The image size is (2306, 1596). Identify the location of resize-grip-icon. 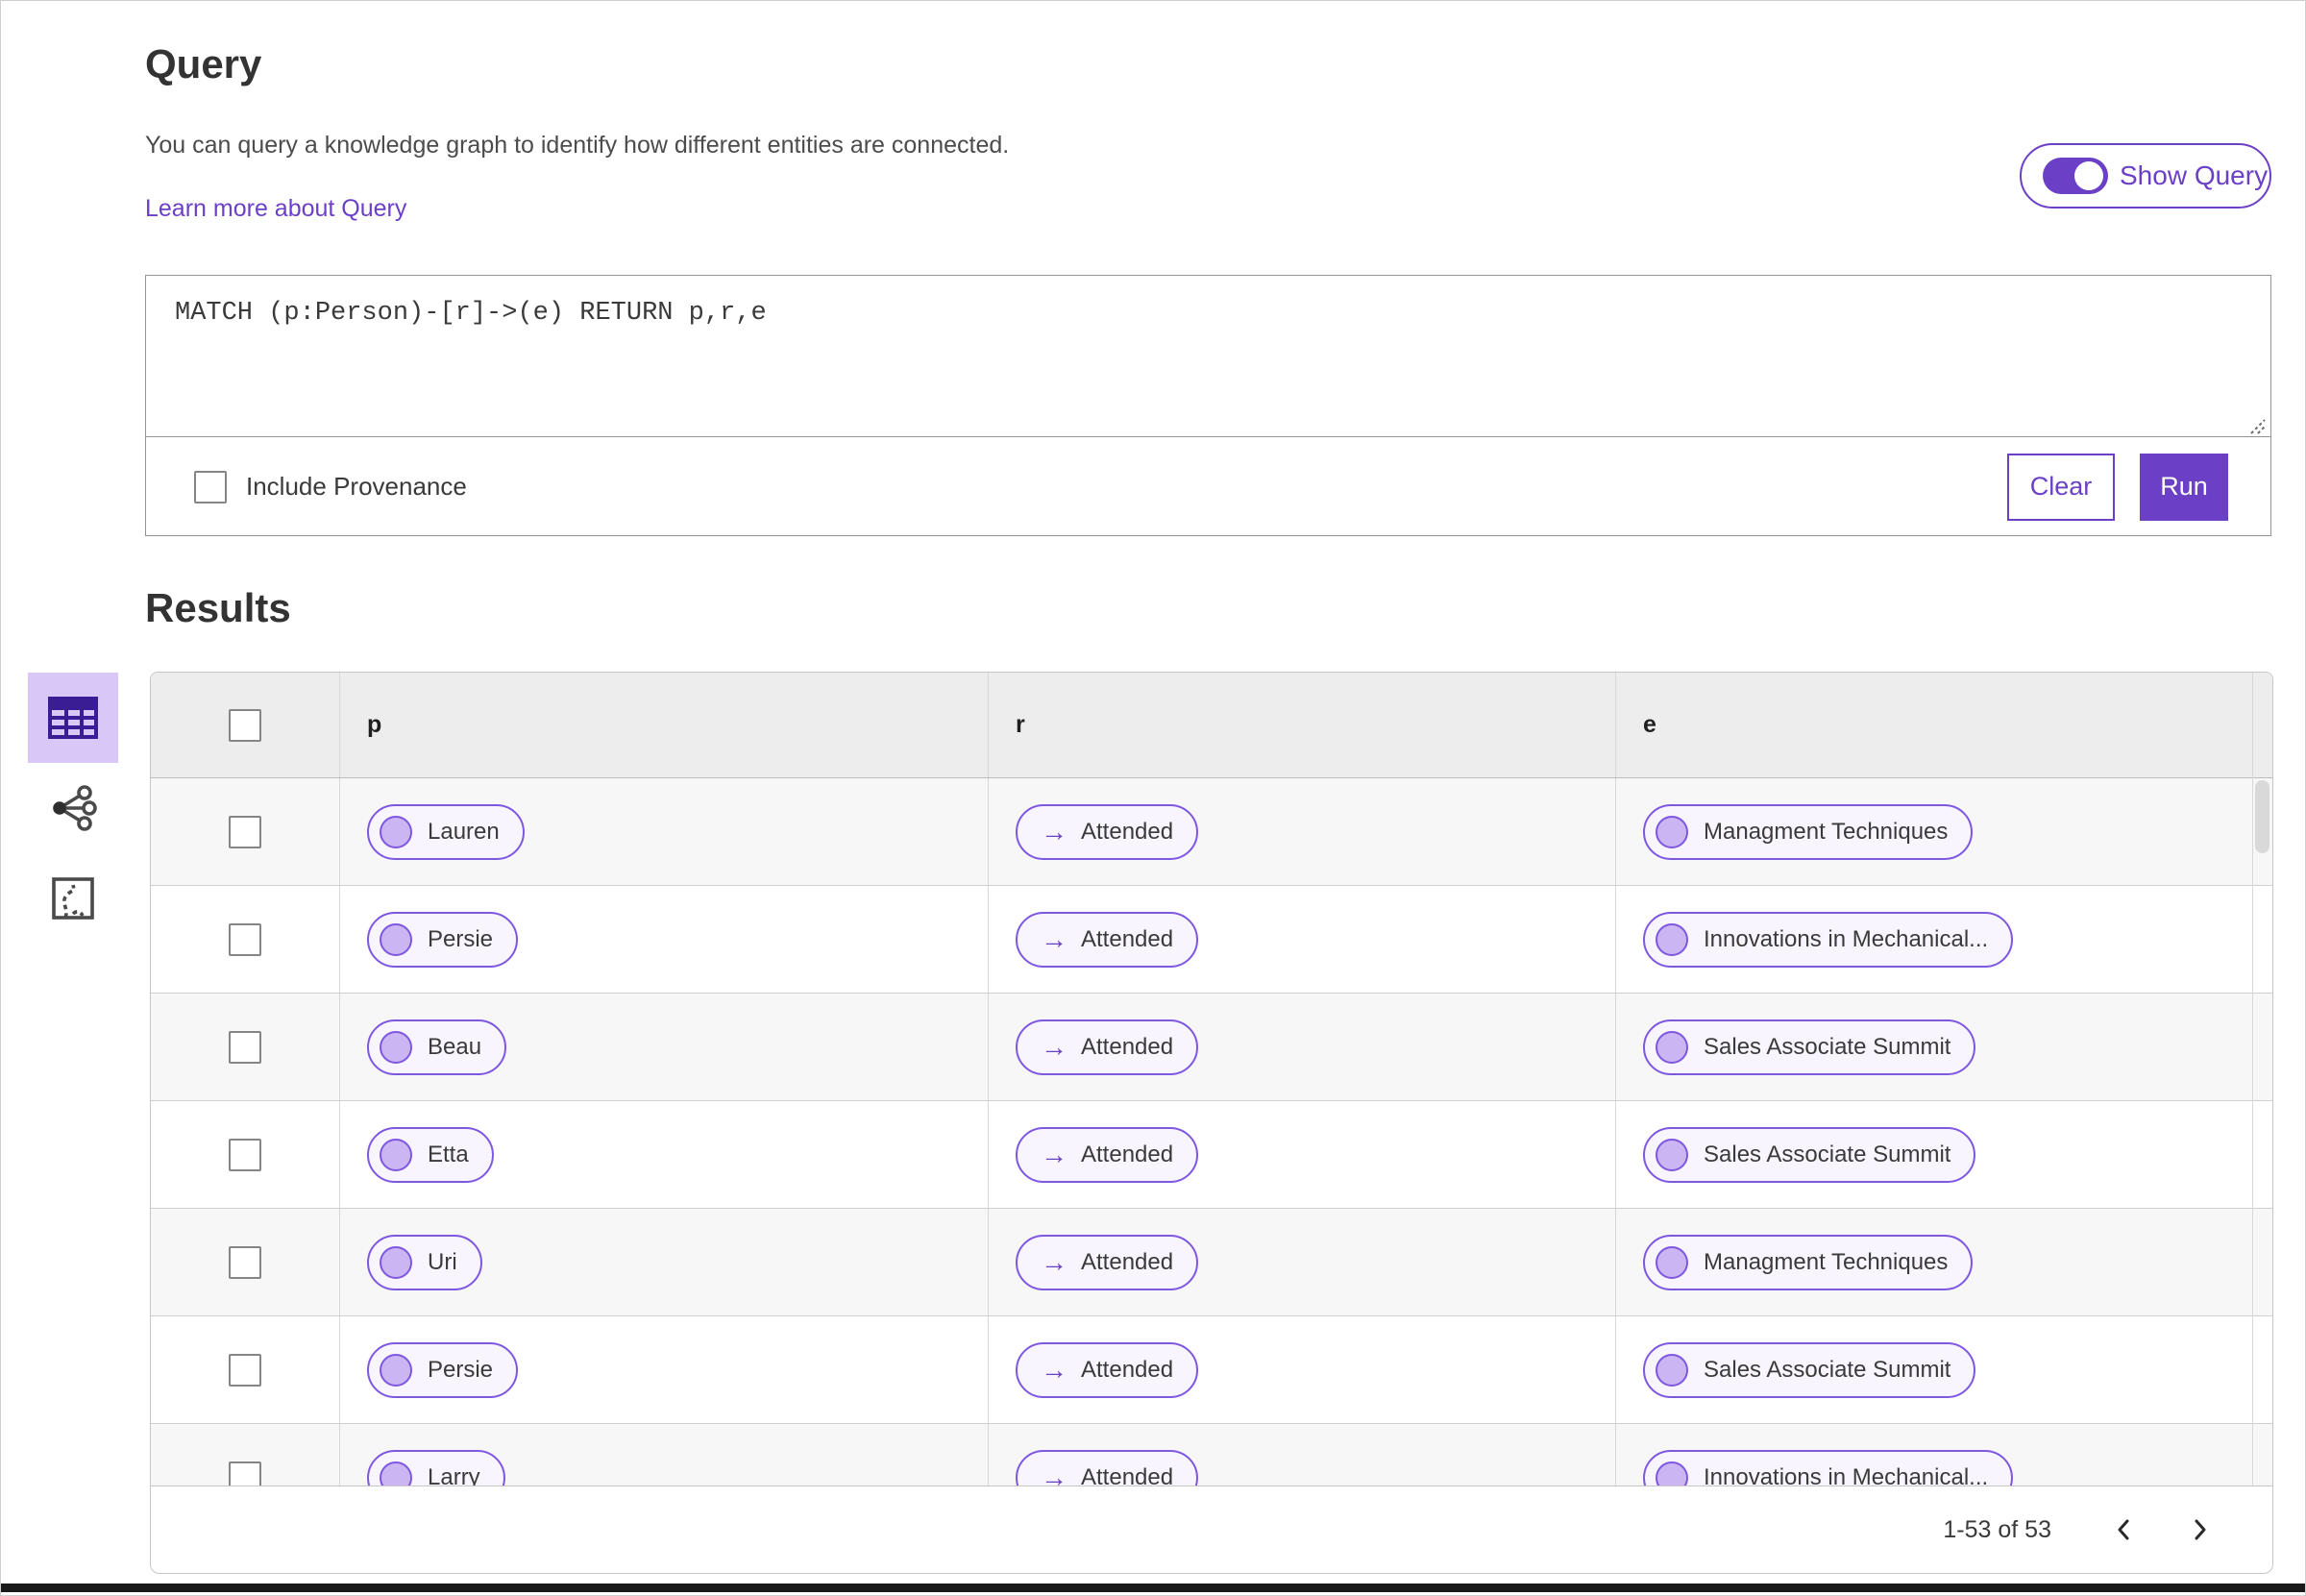
(2255, 422).